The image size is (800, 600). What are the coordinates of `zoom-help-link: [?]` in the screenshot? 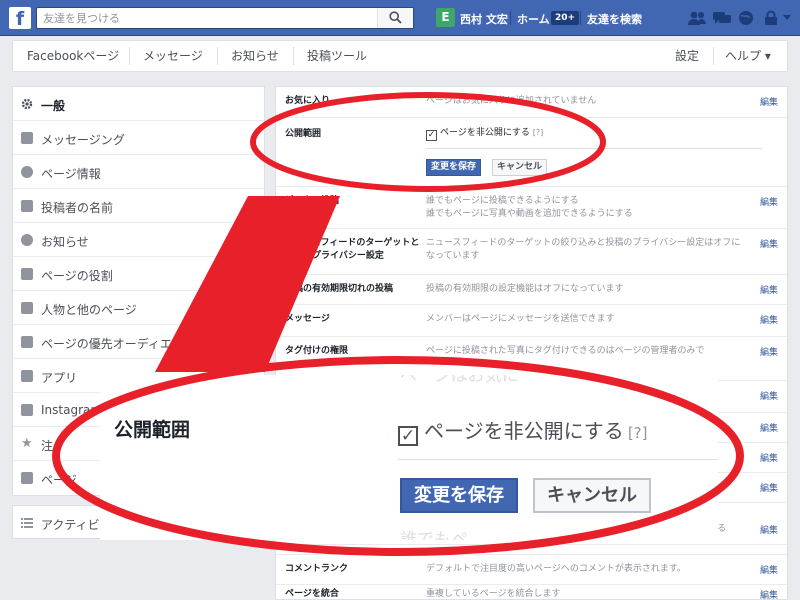 It's located at (638, 433).